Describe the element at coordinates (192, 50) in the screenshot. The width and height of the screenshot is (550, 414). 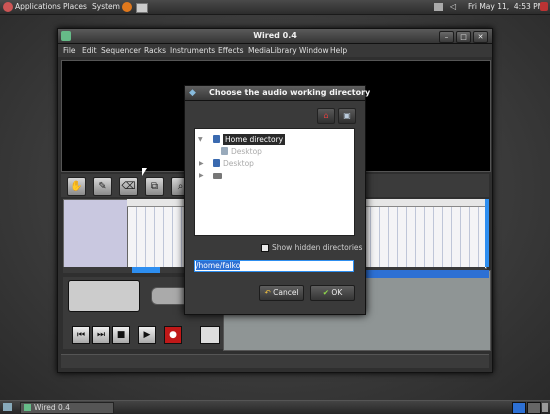
I see `menu-instruments: Instruments` at that location.